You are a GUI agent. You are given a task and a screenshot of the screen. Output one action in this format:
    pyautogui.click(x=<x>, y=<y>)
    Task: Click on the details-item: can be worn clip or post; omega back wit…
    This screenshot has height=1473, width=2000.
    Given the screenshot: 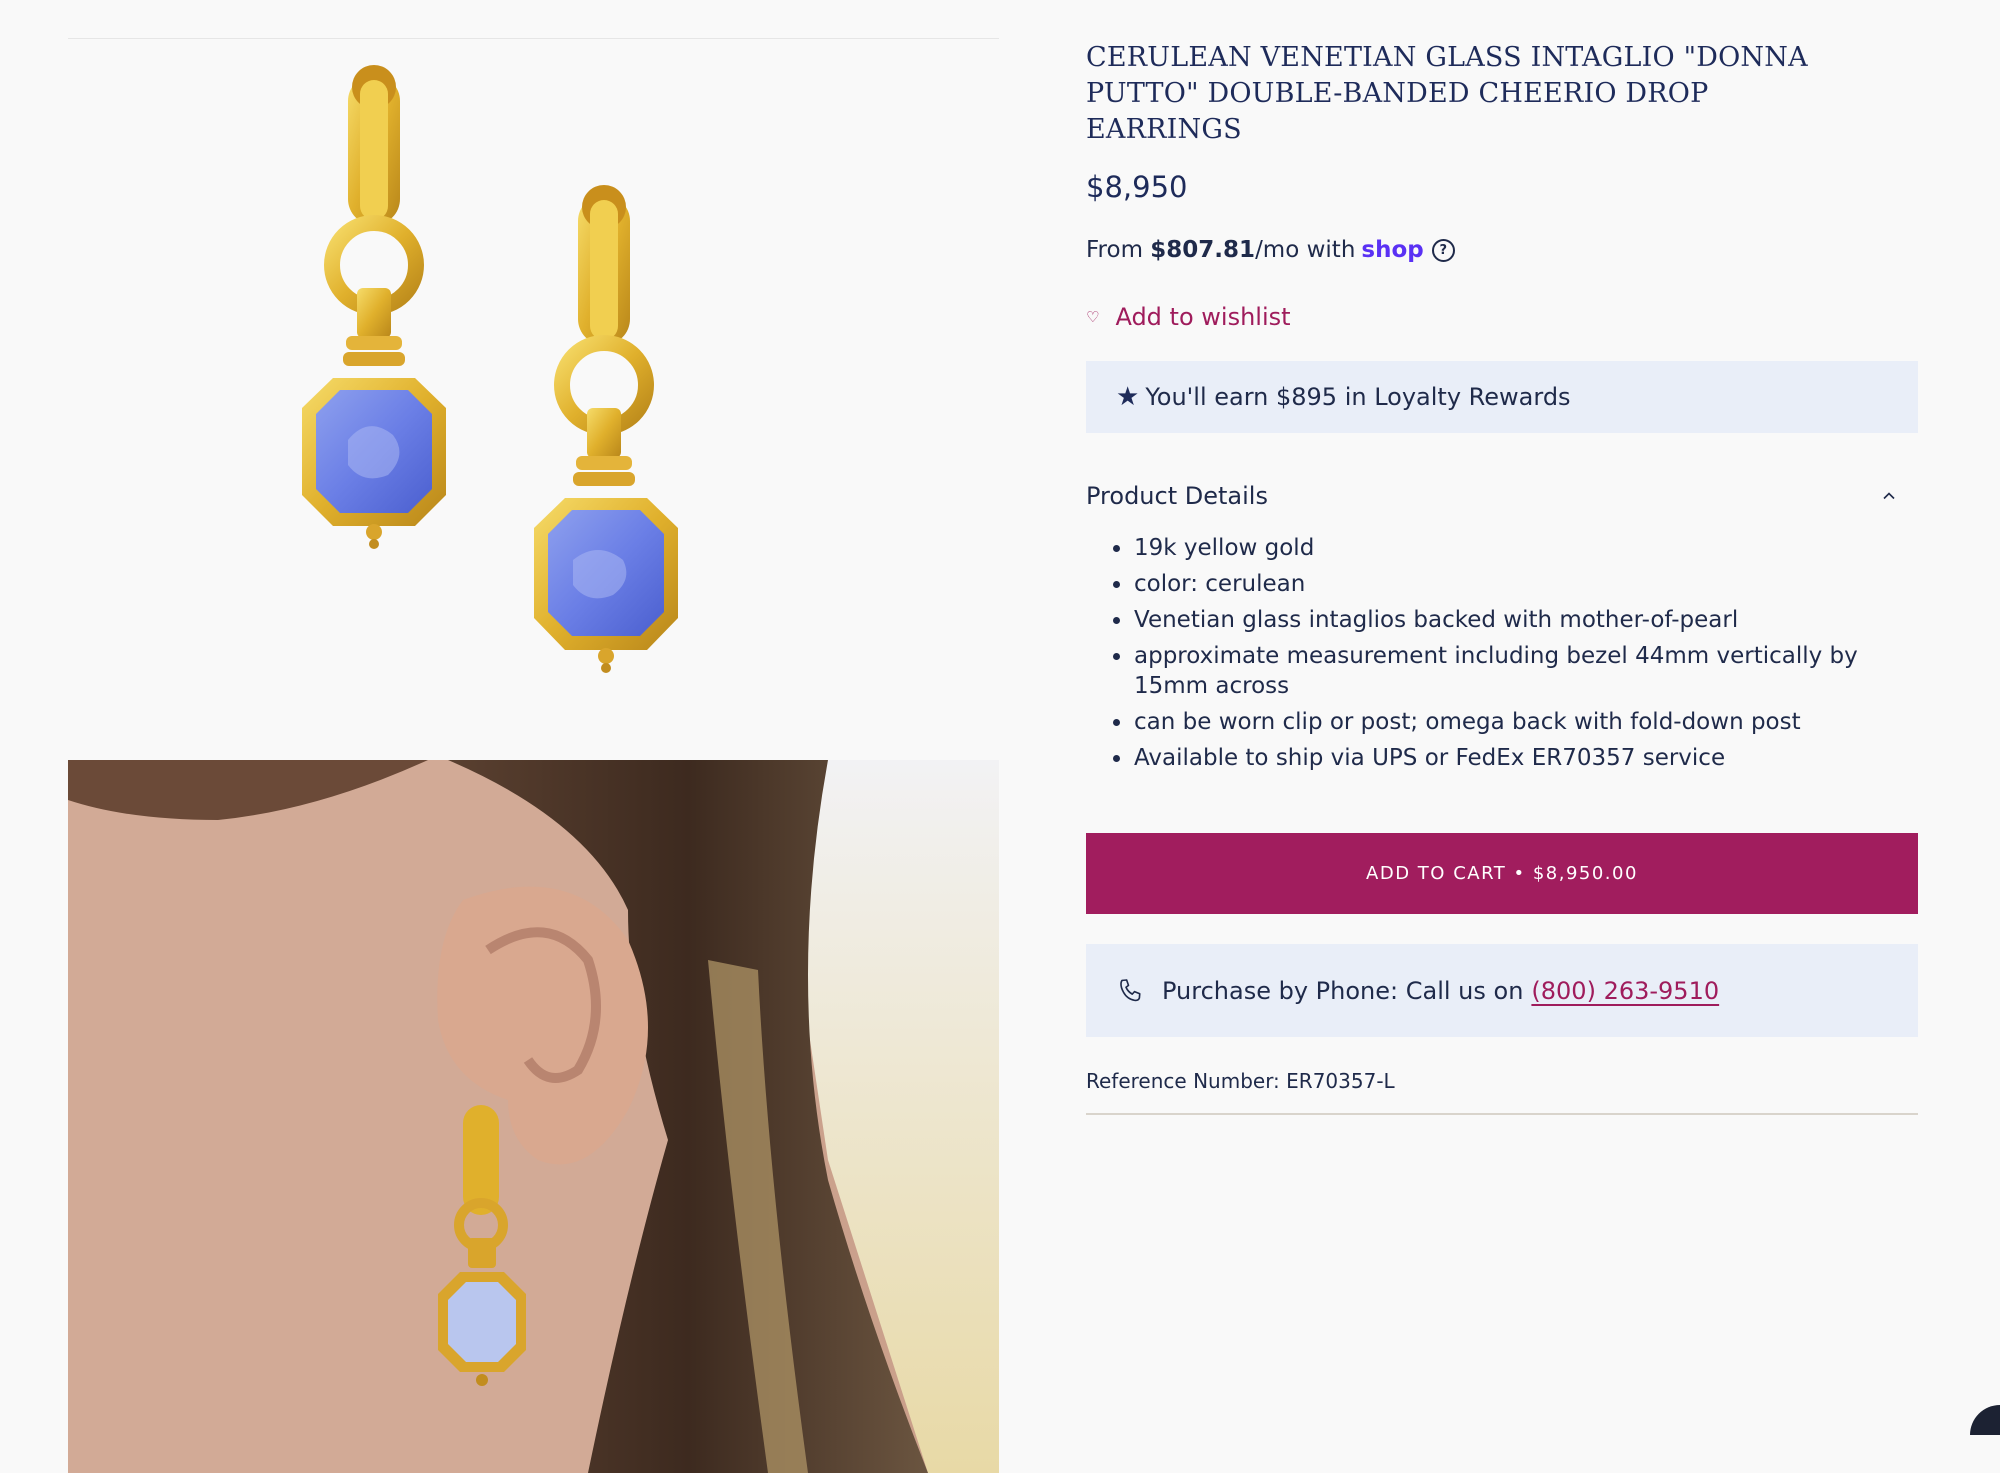 What is the action you would take?
    pyautogui.click(x=1515, y=722)
    